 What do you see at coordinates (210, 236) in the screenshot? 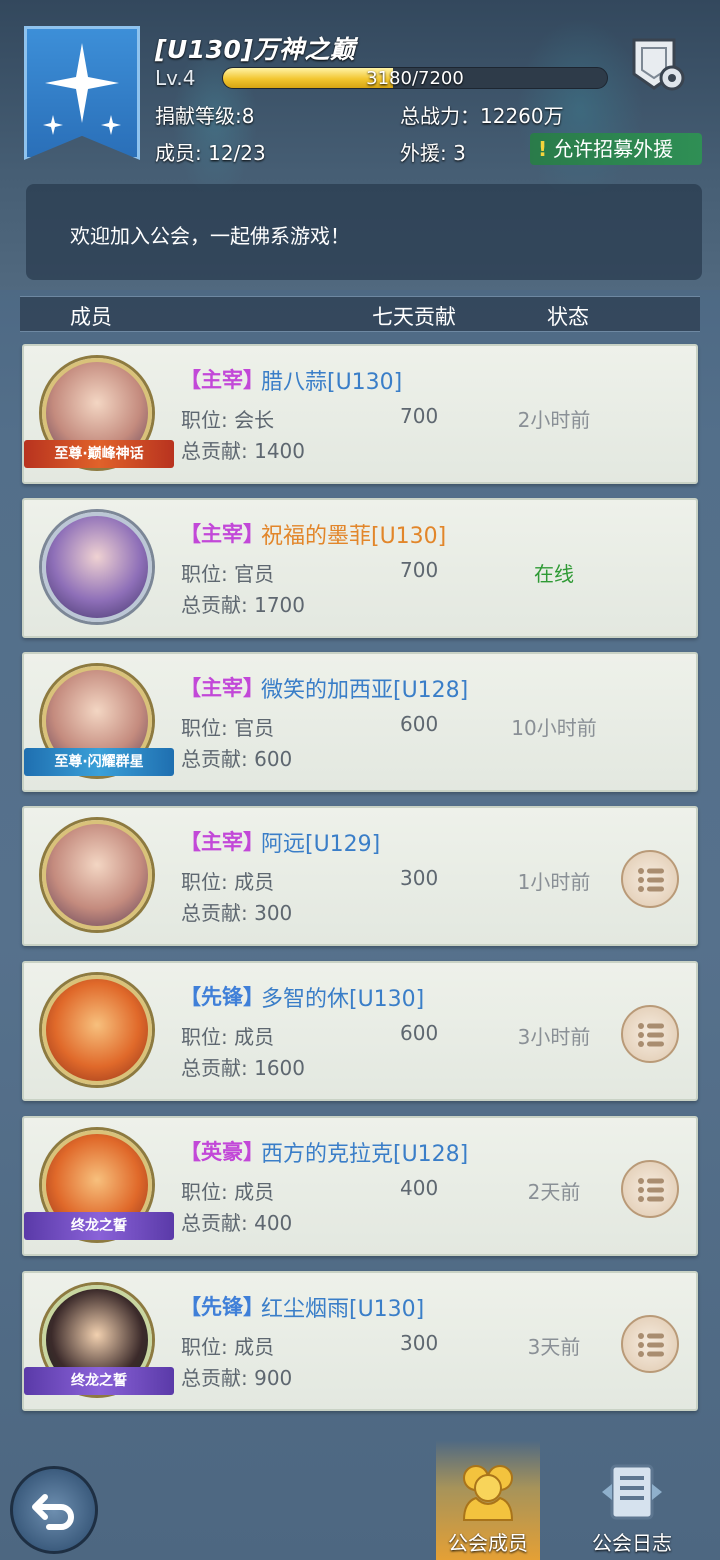
I see `guild-notice-text: 欢迎加入公会，一起佛系游戏！` at bounding box center [210, 236].